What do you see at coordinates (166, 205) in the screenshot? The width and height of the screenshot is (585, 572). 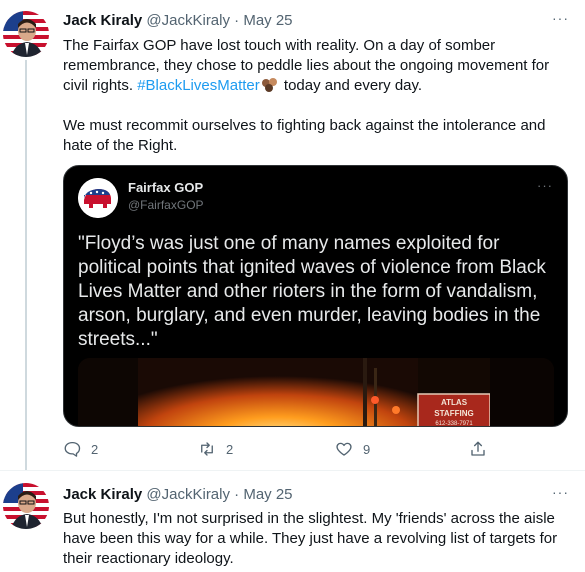 I see `quoted-user-handle: @FairfaxGOP` at bounding box center [166, 205].